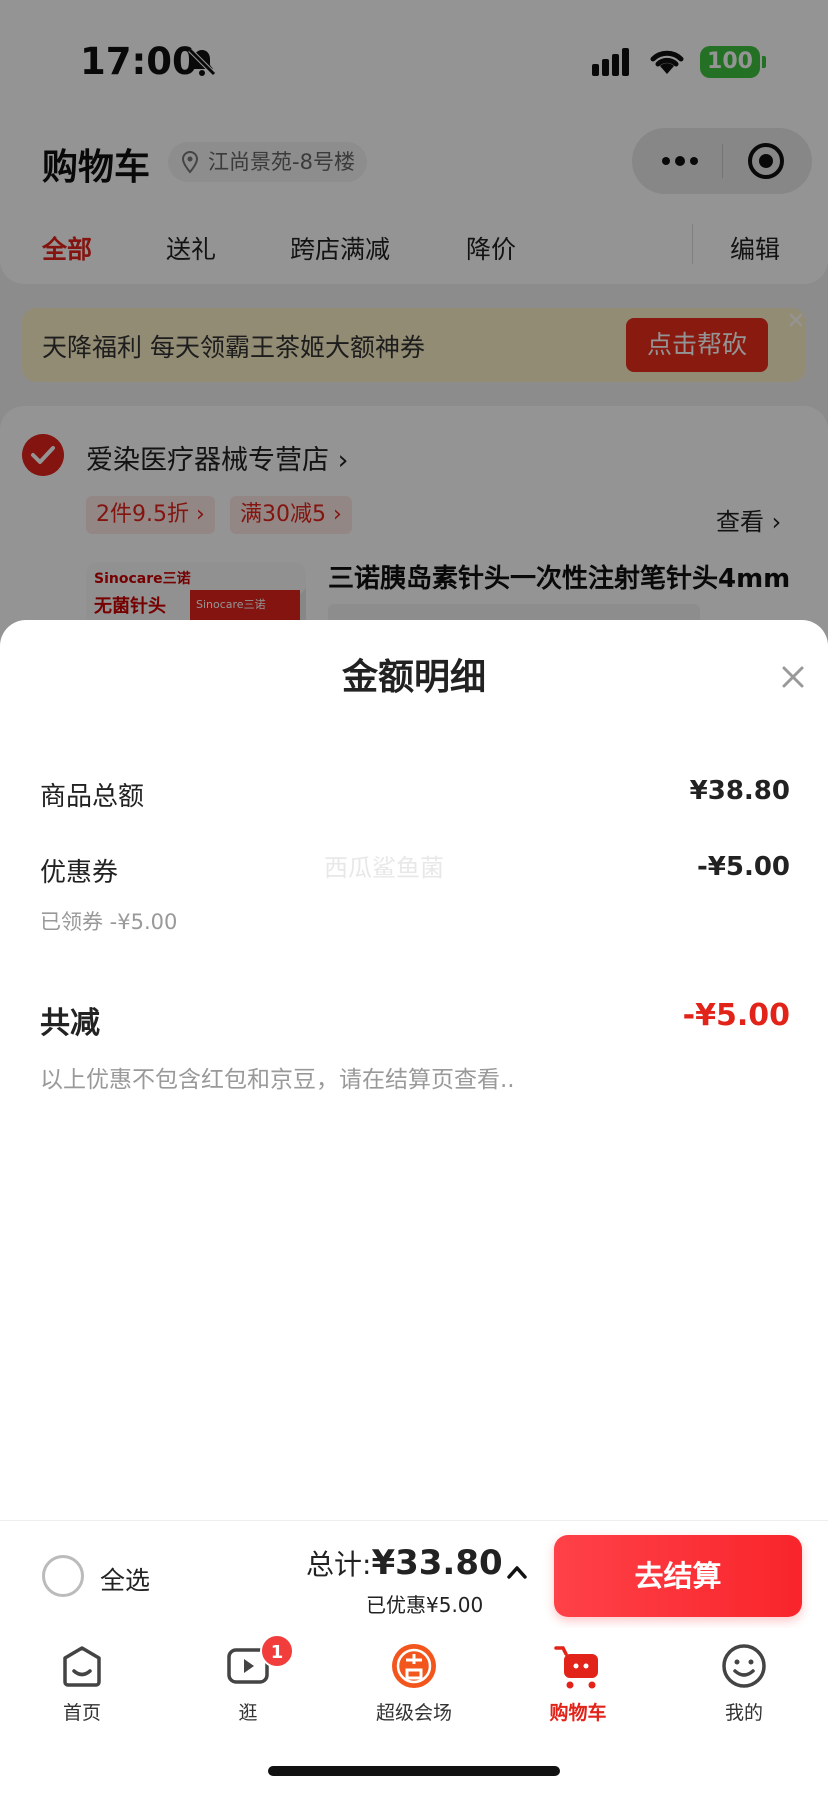  I want to click on discount-summary: 已优惠¥5.00, so click(425, 1605).